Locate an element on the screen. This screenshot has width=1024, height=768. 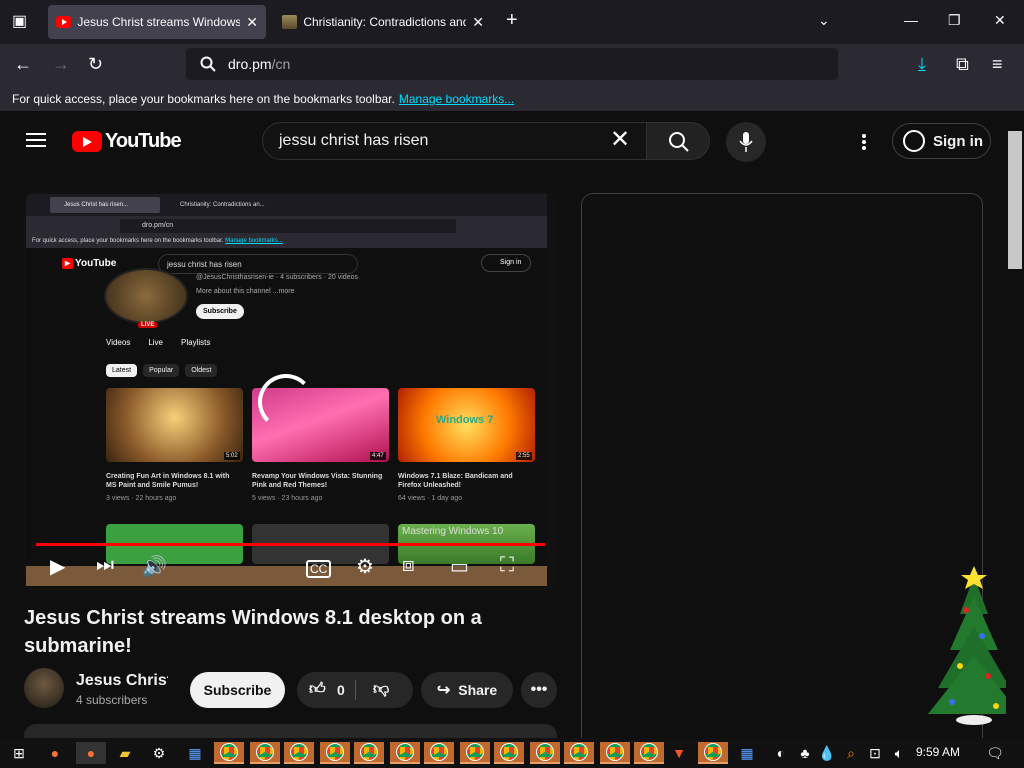
reload-icon: ↻ is located at coordinates (95, 64).